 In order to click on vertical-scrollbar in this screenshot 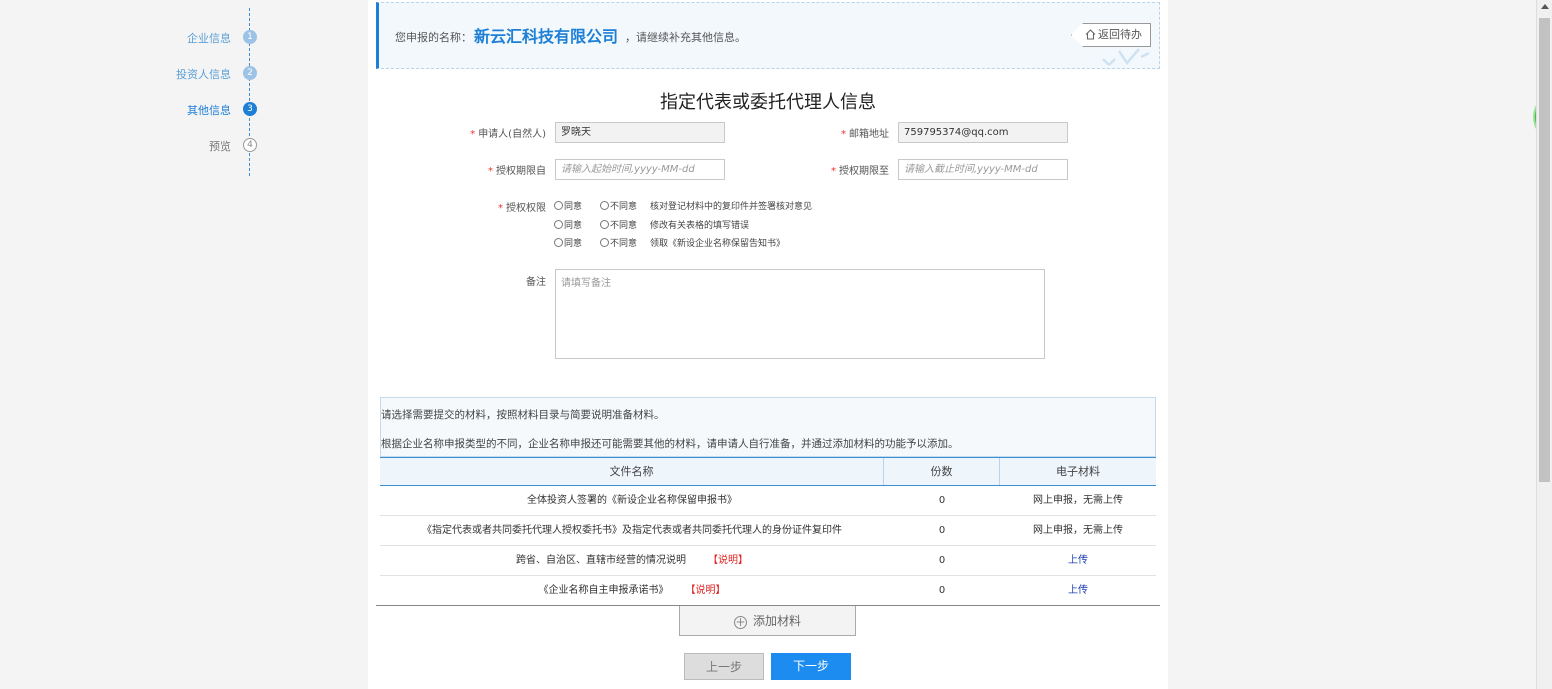, I will do `click(1544, 344)`.